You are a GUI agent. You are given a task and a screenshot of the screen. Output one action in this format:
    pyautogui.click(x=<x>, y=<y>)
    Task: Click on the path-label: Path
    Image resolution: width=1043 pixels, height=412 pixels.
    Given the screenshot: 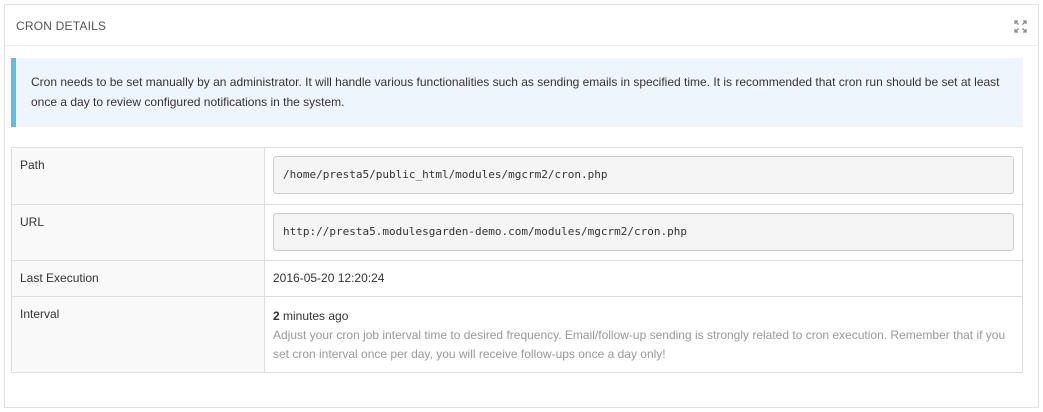 What is the action you would take?
    pyautogui.click(x=138, y=176)
    